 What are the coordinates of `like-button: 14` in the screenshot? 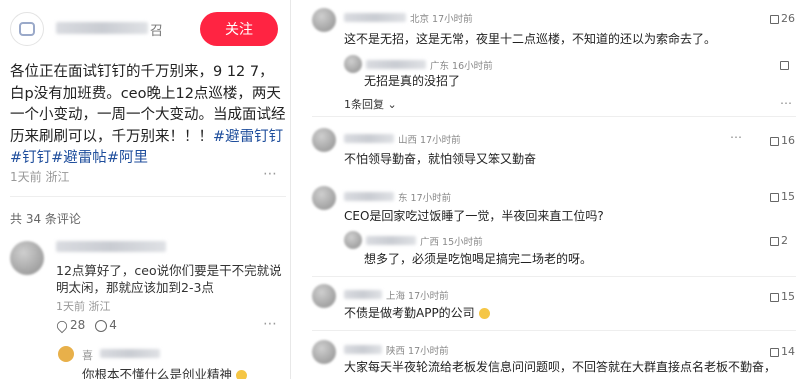 It's located at (782, 351).